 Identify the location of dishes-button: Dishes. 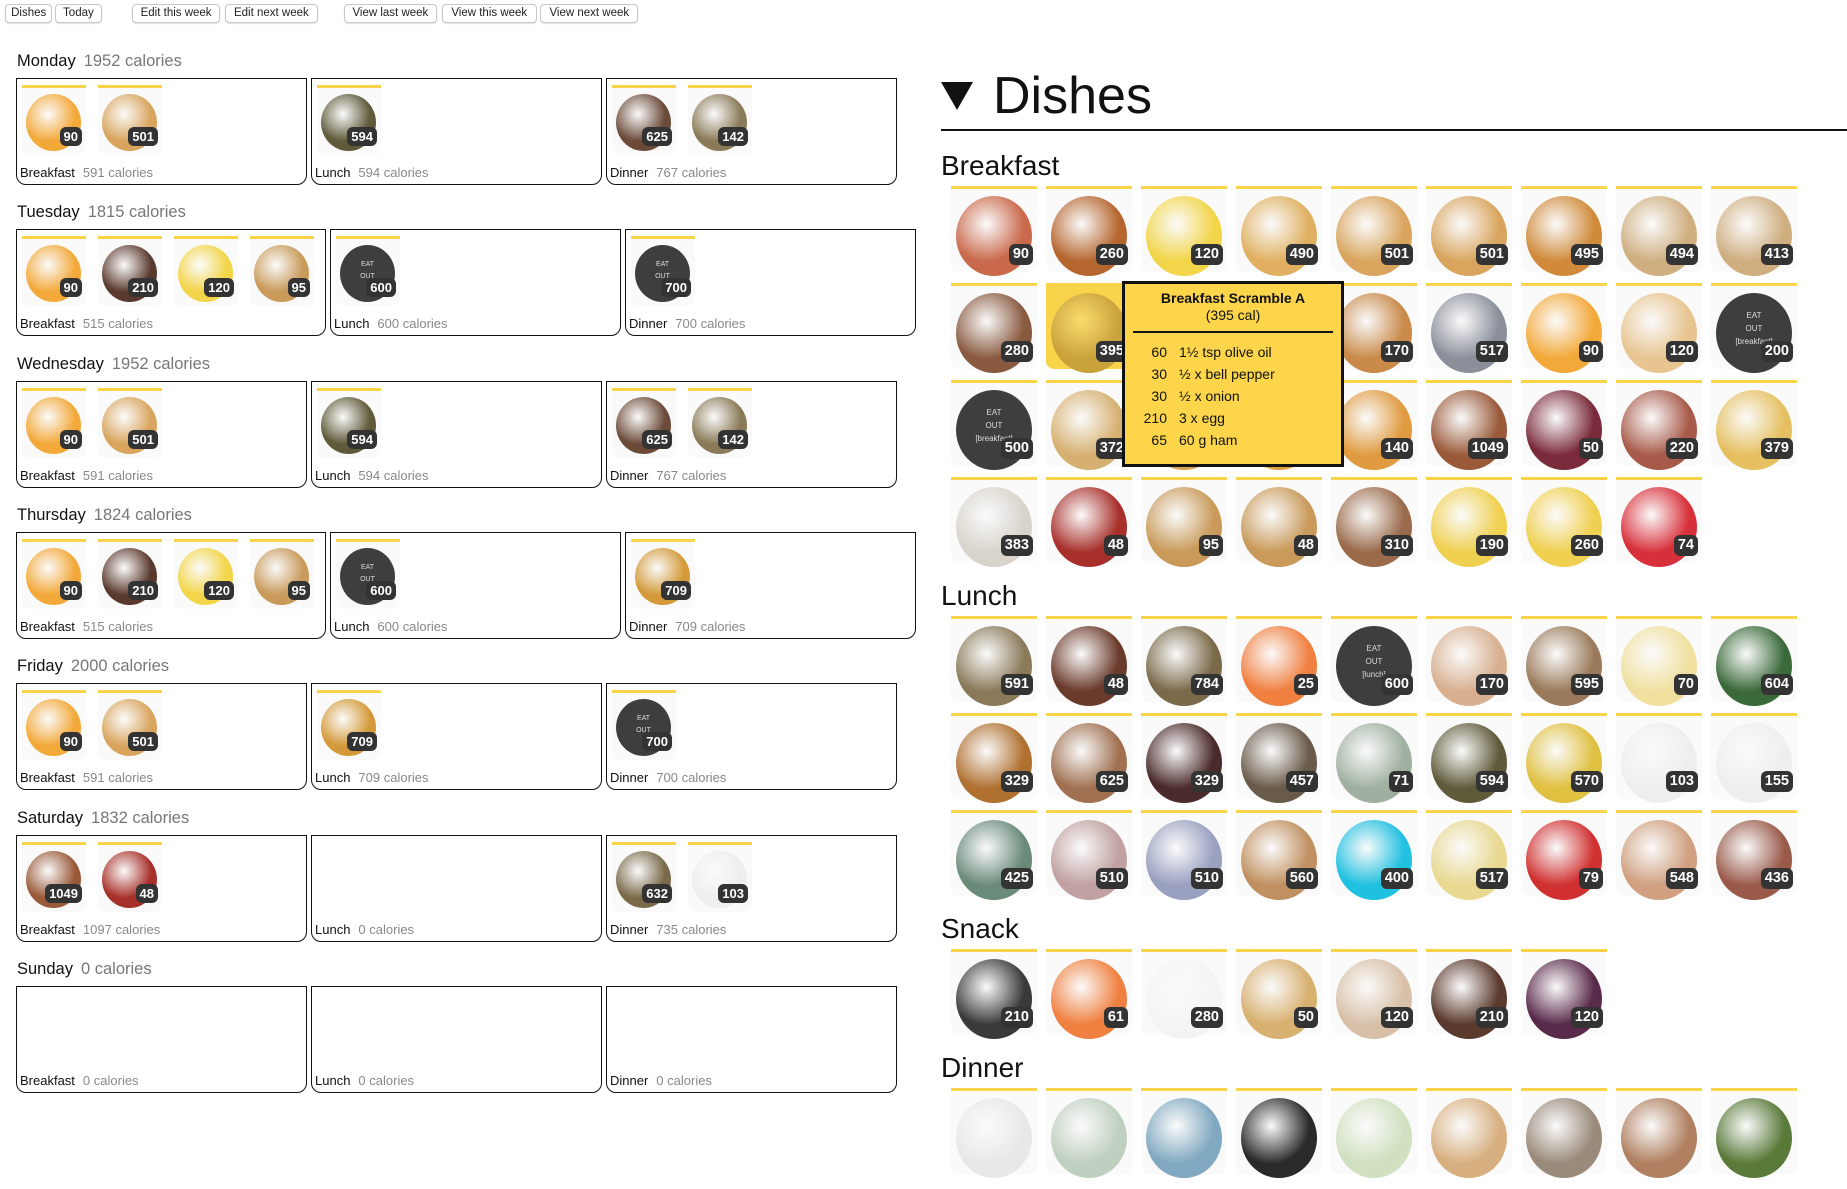
(29, 13).